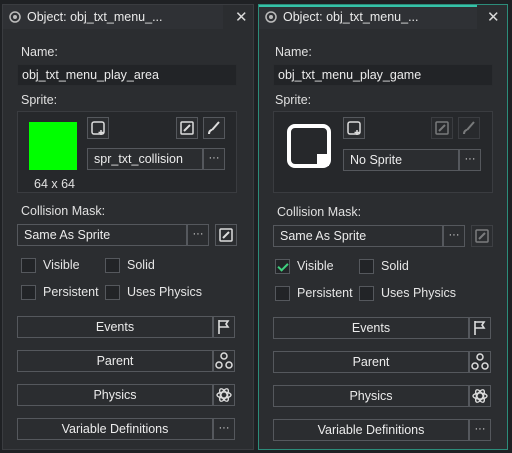 Image resolution: width=512 pixels, height=453 pixels. What do you see at coordinates (127, 75) in the screenshot?
I see `name-field: obj_txt_menu_play_area` at bounding box center [127, 75].